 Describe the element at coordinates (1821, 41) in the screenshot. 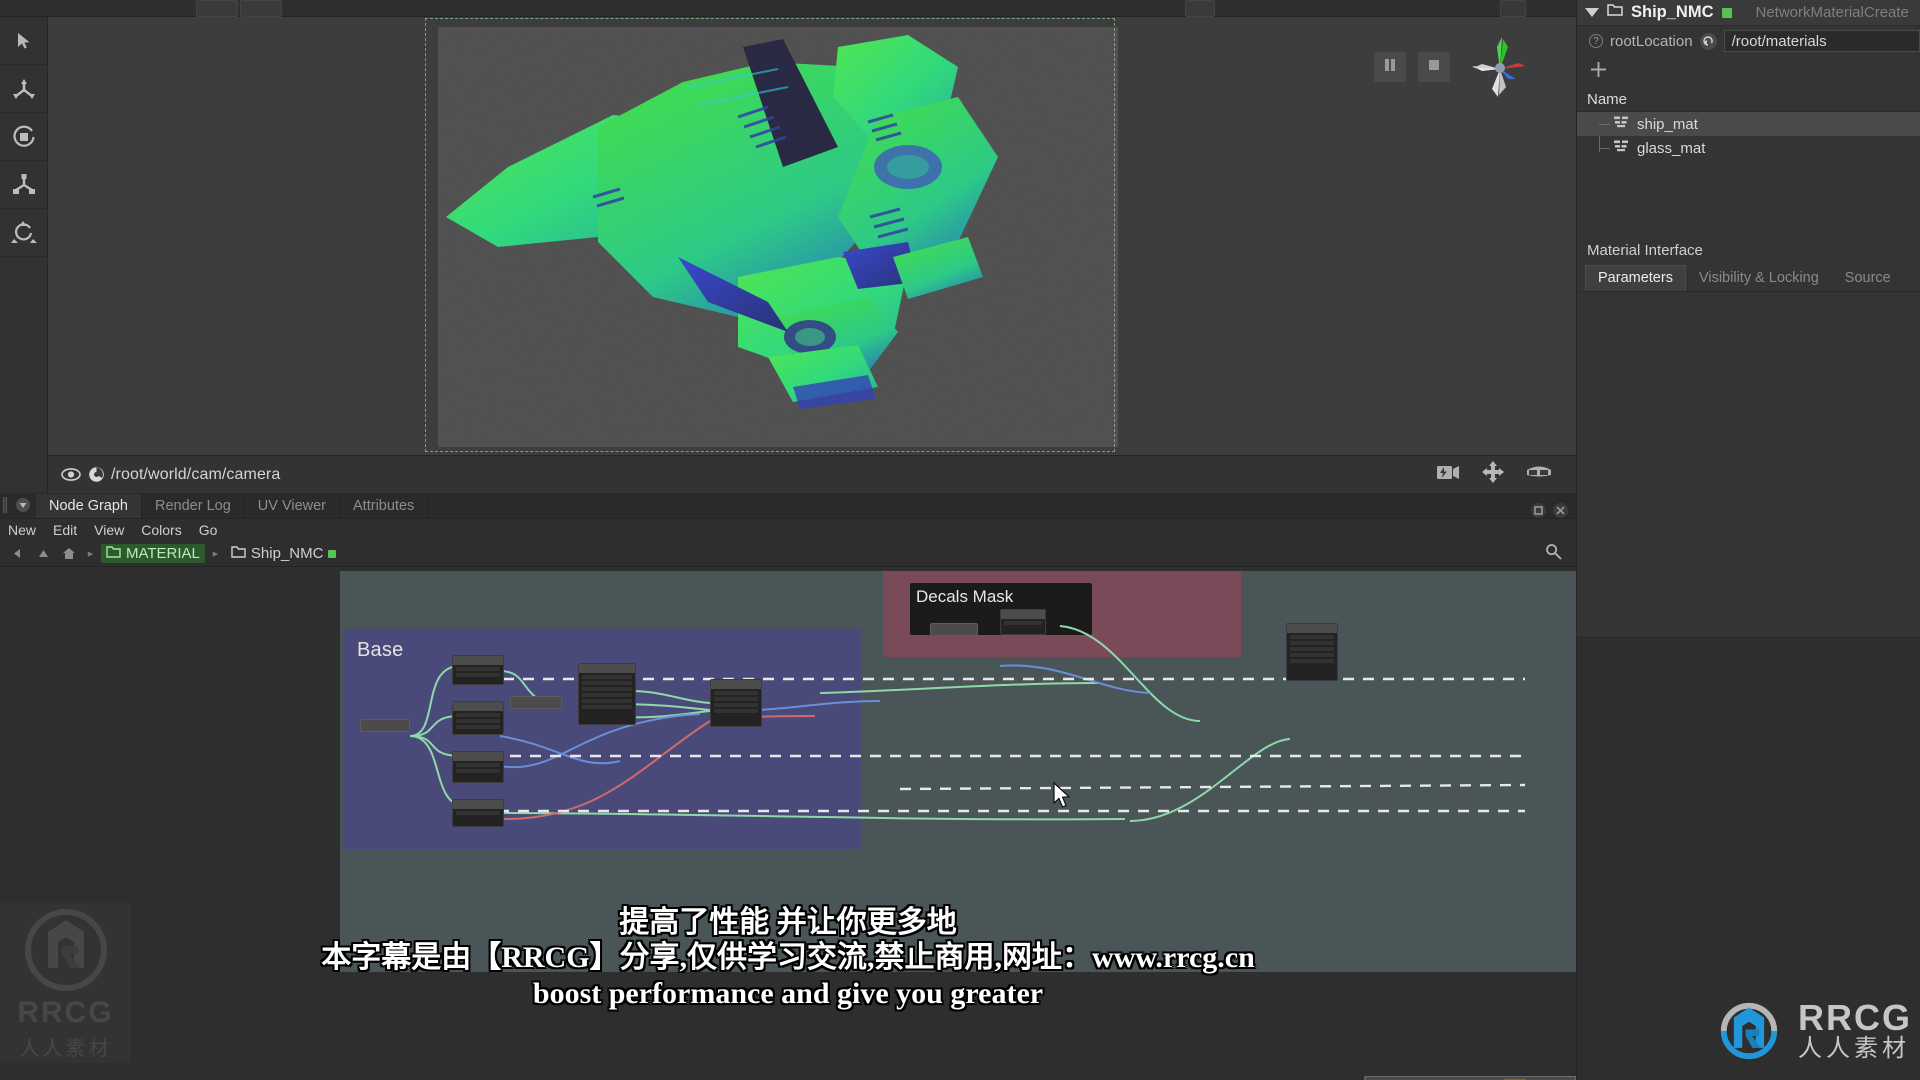

I see `root-location-input: /root/materials` at that location.